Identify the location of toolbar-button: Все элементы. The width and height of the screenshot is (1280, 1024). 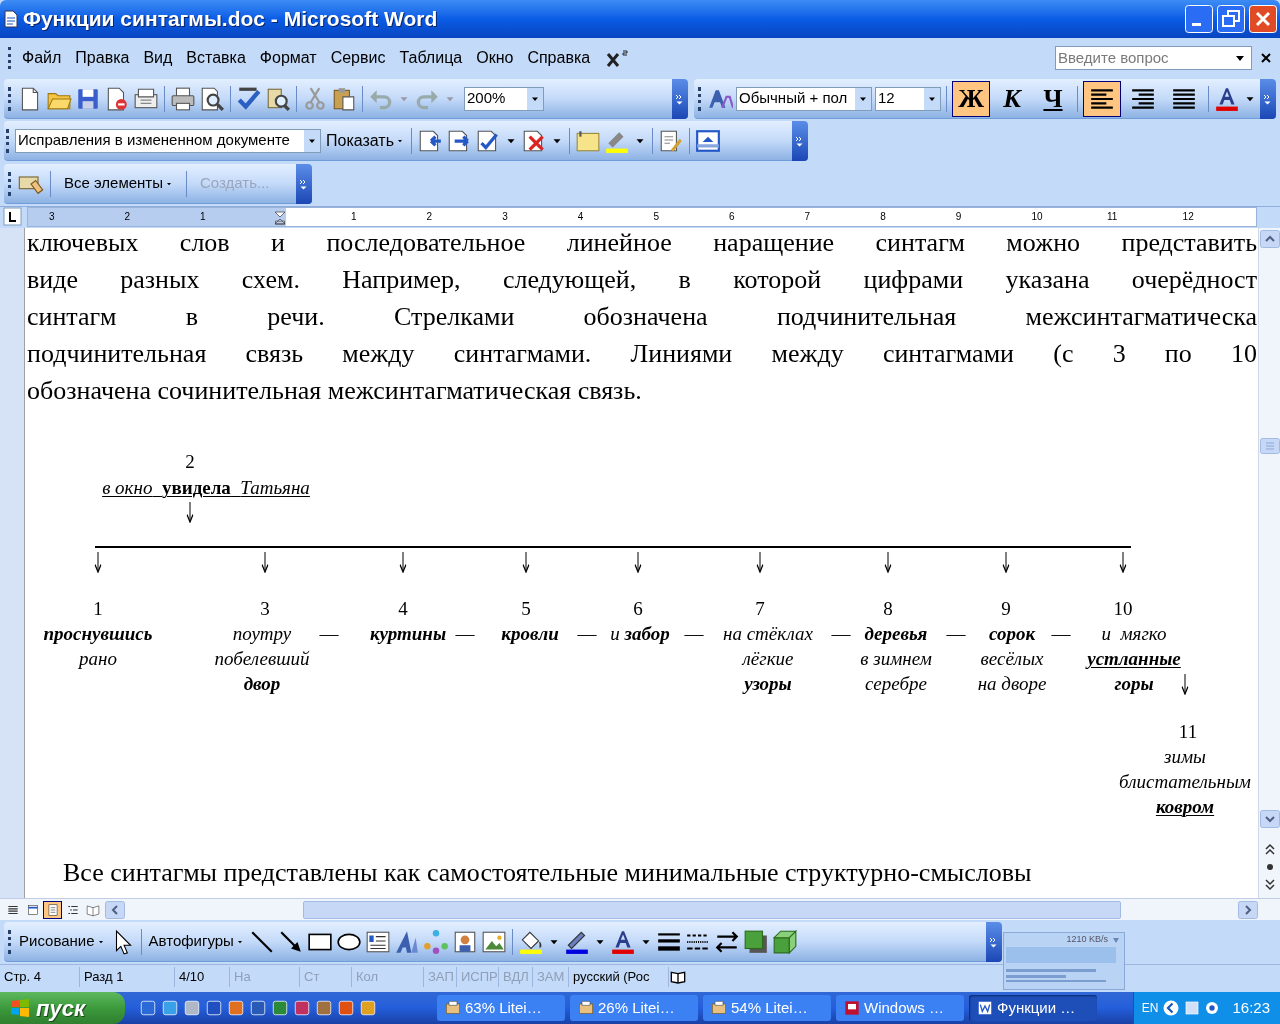
(119, 183).